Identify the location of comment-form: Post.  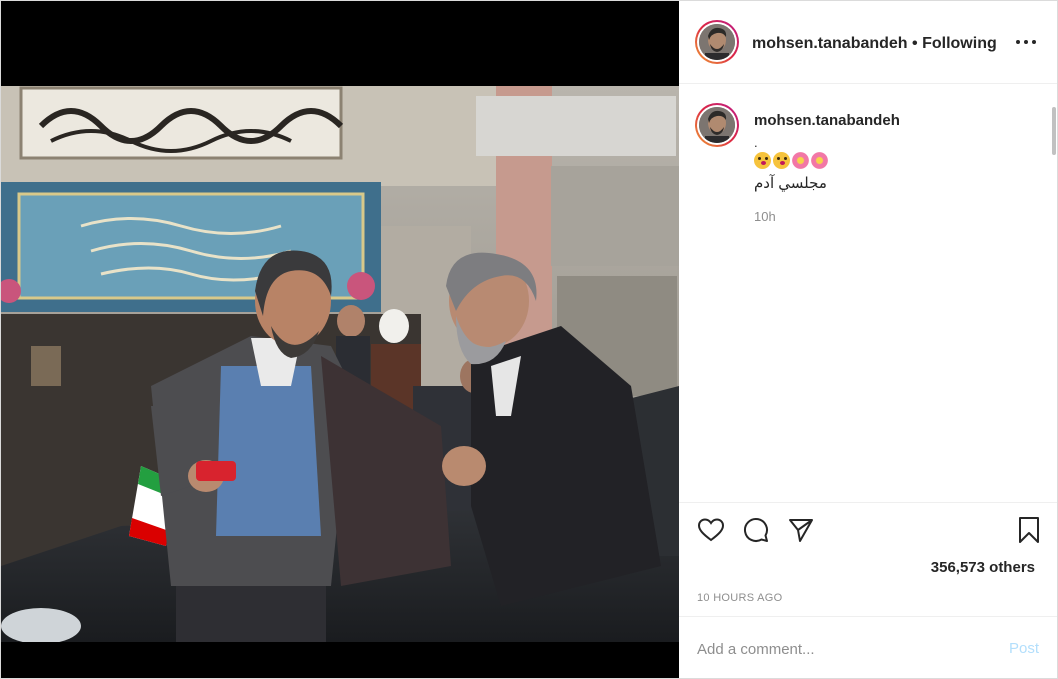
(868, 648).